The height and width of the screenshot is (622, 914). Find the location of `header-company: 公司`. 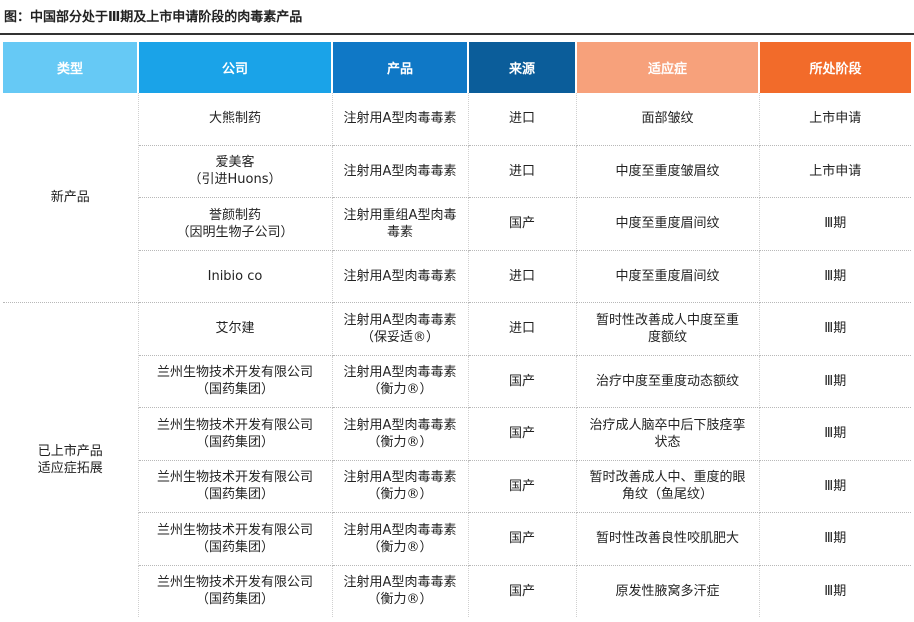

header-company: 公司 is located at coordinates (235, 67).